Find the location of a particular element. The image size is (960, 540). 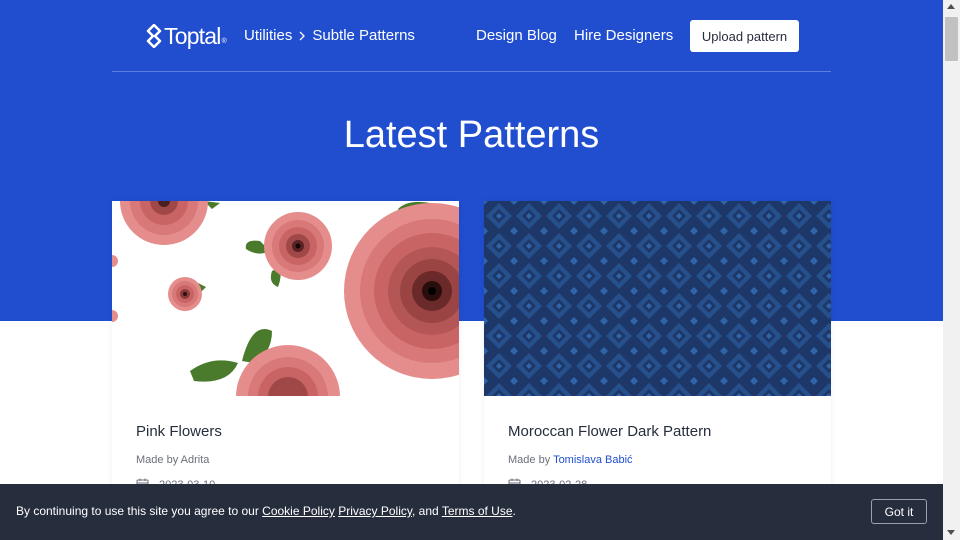

upload-pattern-button: Upload pattern is located at coordinates (744, 36).